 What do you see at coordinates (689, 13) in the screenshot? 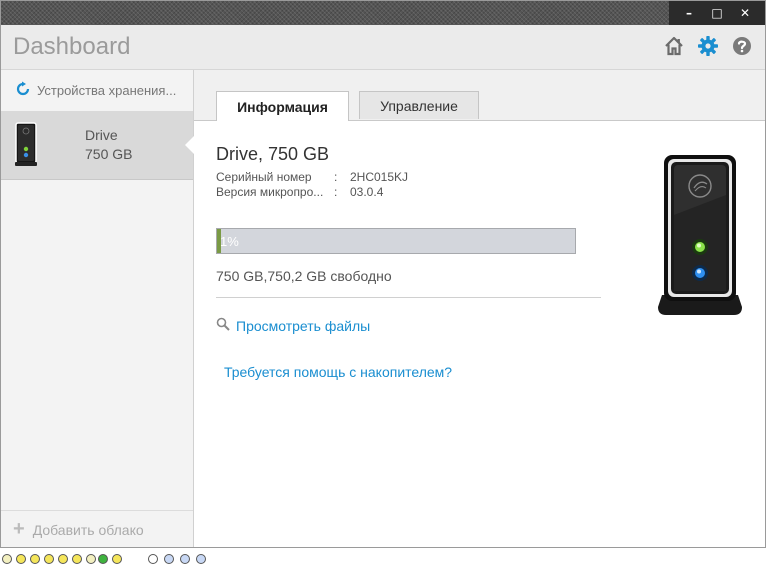
I see `minimize-button: –` at bounding box center [689, 13].